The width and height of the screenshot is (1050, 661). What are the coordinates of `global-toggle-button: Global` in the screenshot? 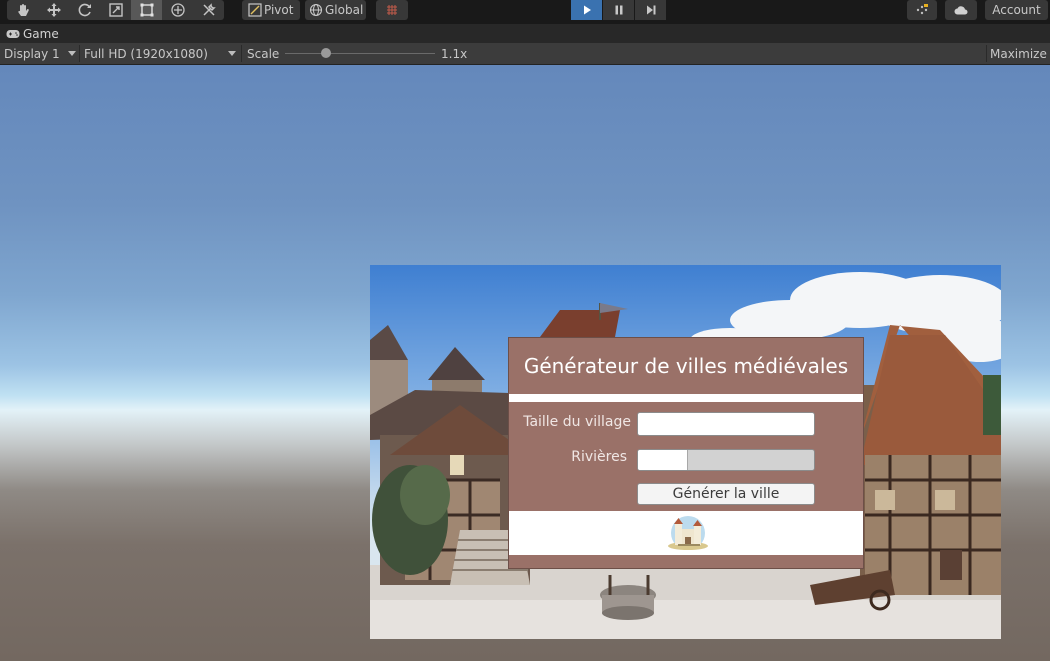 It's located at (335, 10).